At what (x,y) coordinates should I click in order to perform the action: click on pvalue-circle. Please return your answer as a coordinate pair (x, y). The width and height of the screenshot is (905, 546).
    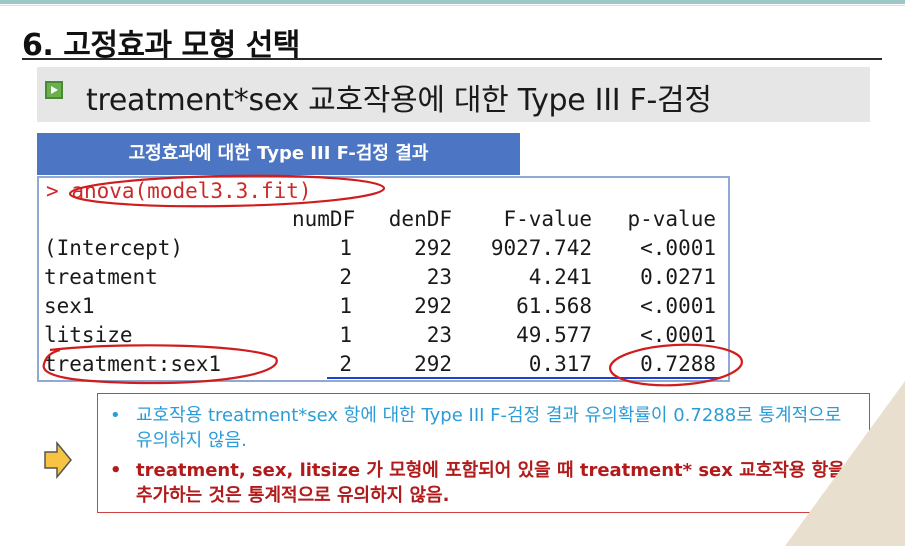
    Looking at the image, I should click on (676, 365).